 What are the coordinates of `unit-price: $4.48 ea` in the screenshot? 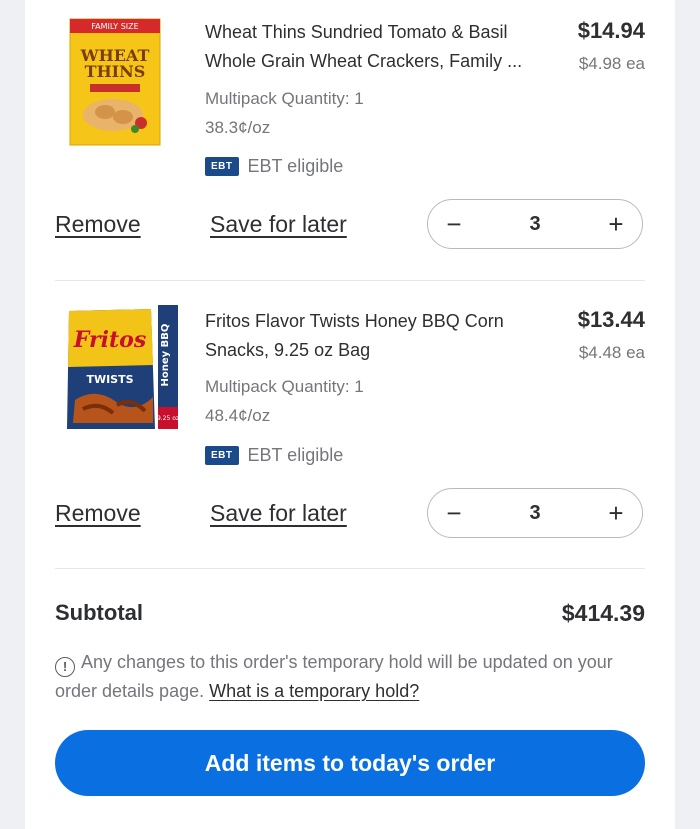 It's located at (611, 352).